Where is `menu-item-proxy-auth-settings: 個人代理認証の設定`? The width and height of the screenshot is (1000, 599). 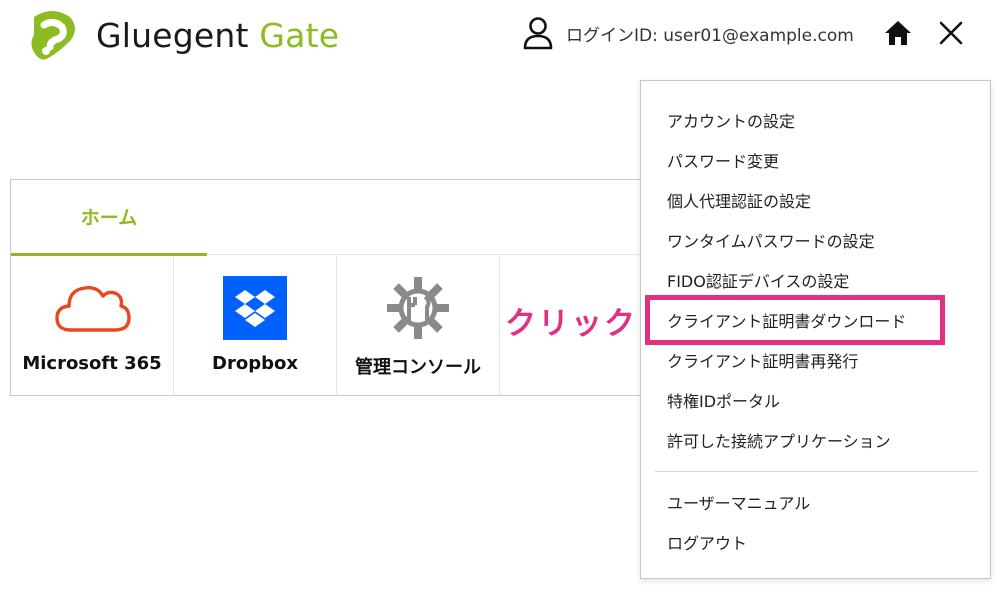
menu-item-proxy-auth-settings: 個人代理認証の設定 is located at coordinates (739, 202).